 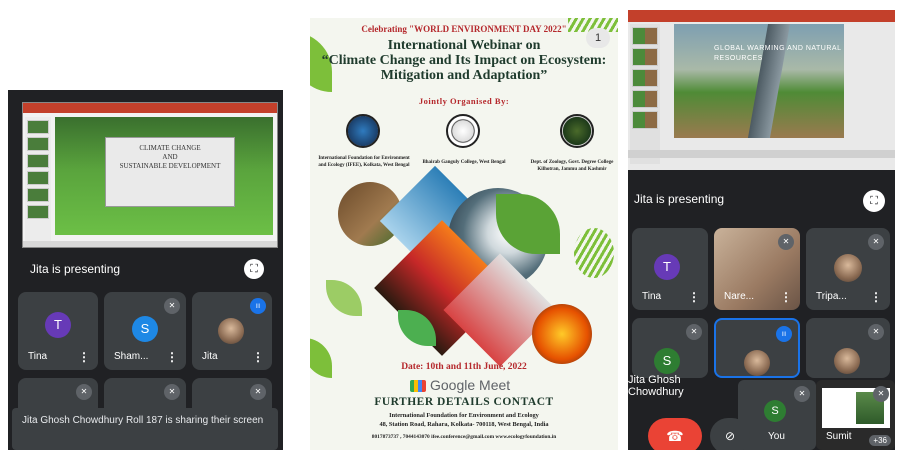 What do you see at coordinates (761, 16) in the screenshot?
I see `ppt-ribbon` at bounding box center [761, 16].